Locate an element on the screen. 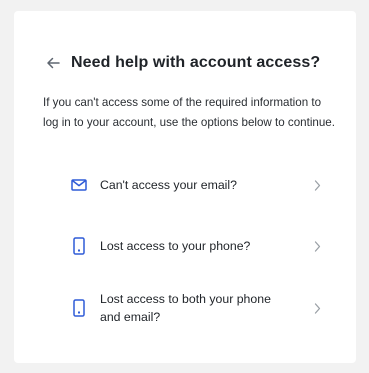  card-header: Need help with account access? is located at coordinates (182, 63).